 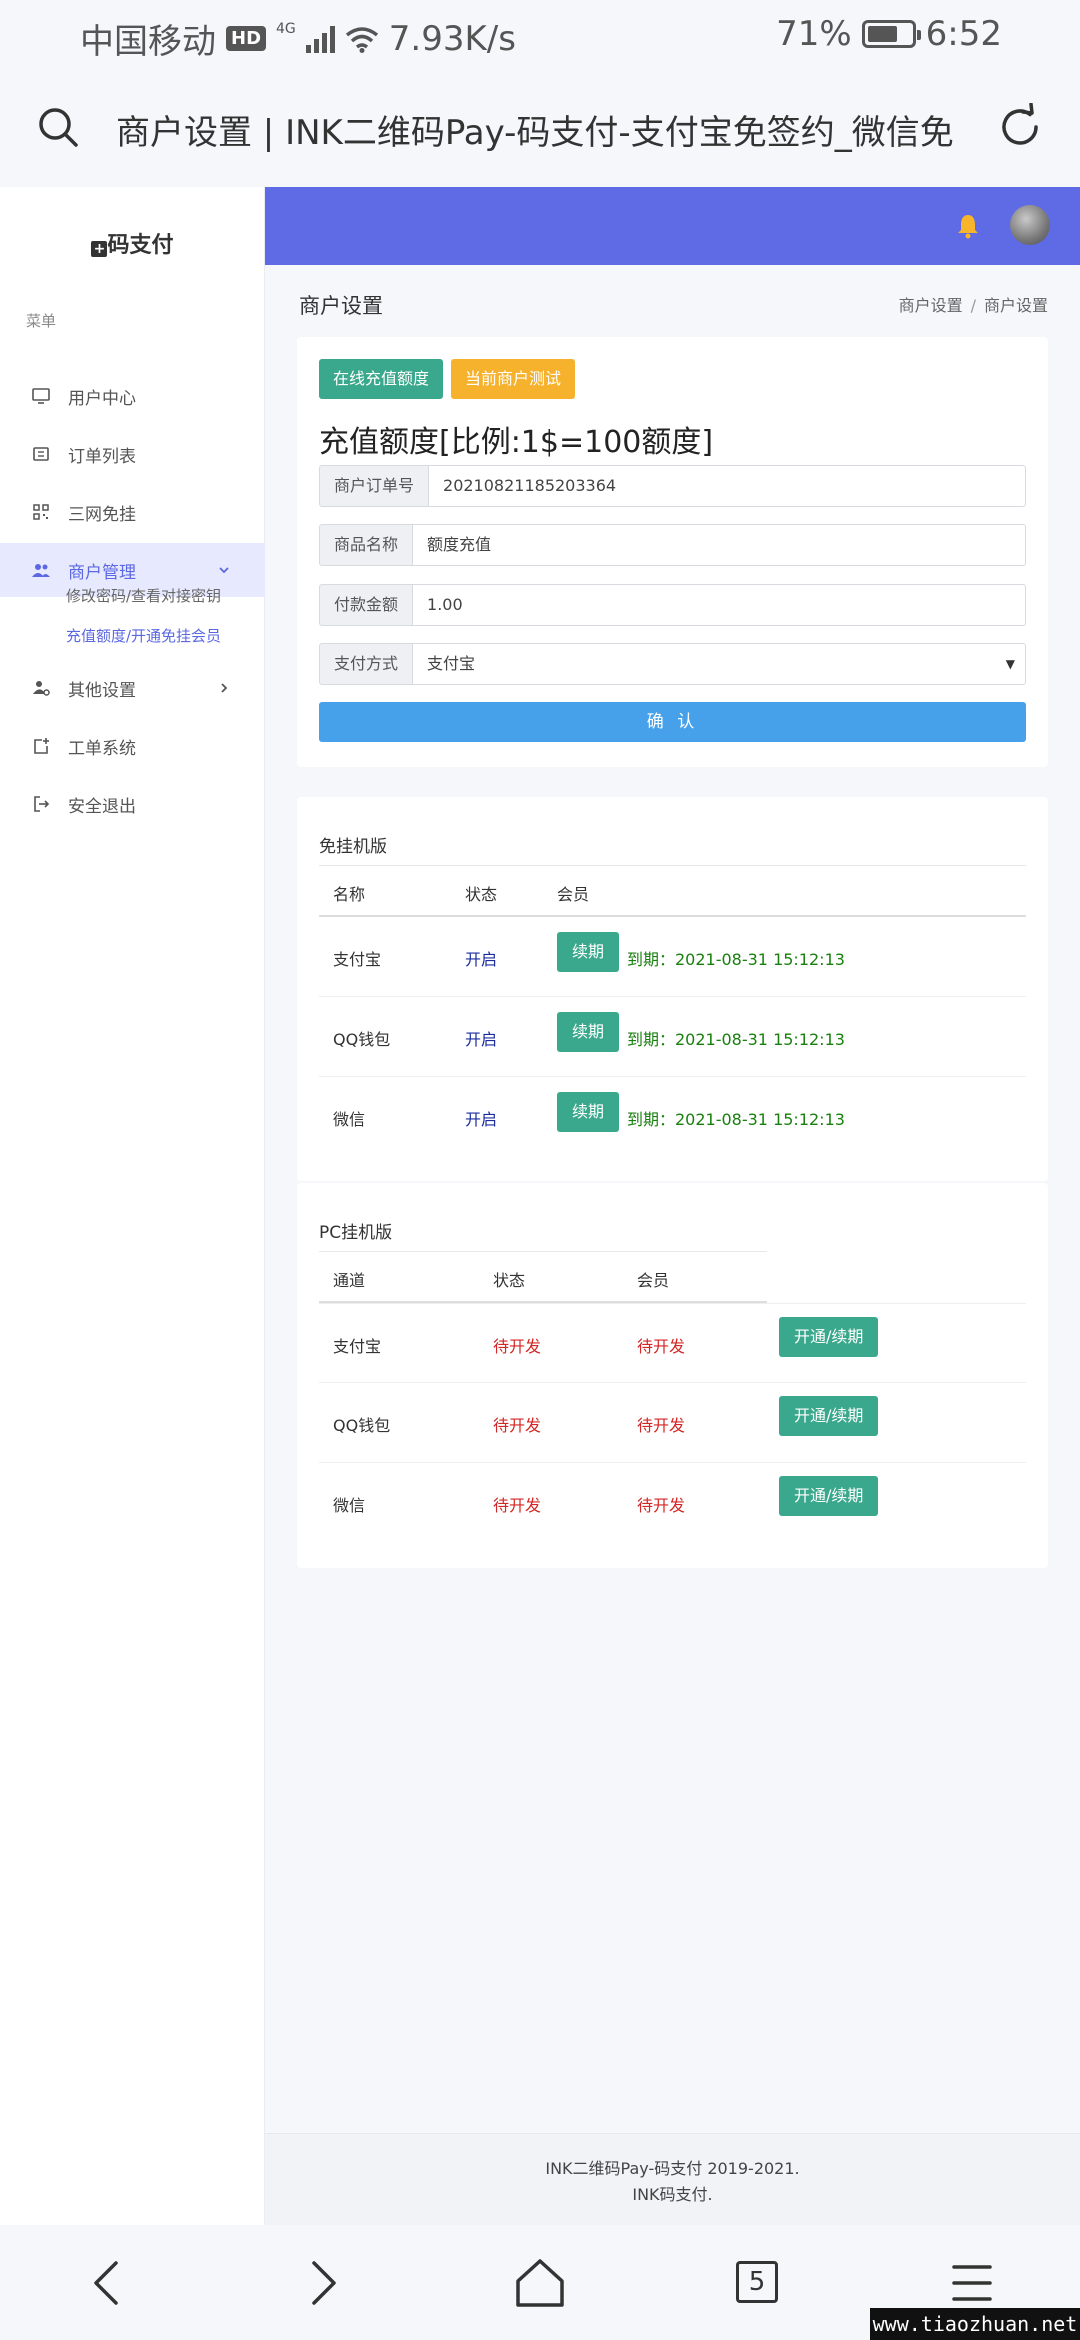 I want to click on brand: +码支付, so click(x=132, y=243).